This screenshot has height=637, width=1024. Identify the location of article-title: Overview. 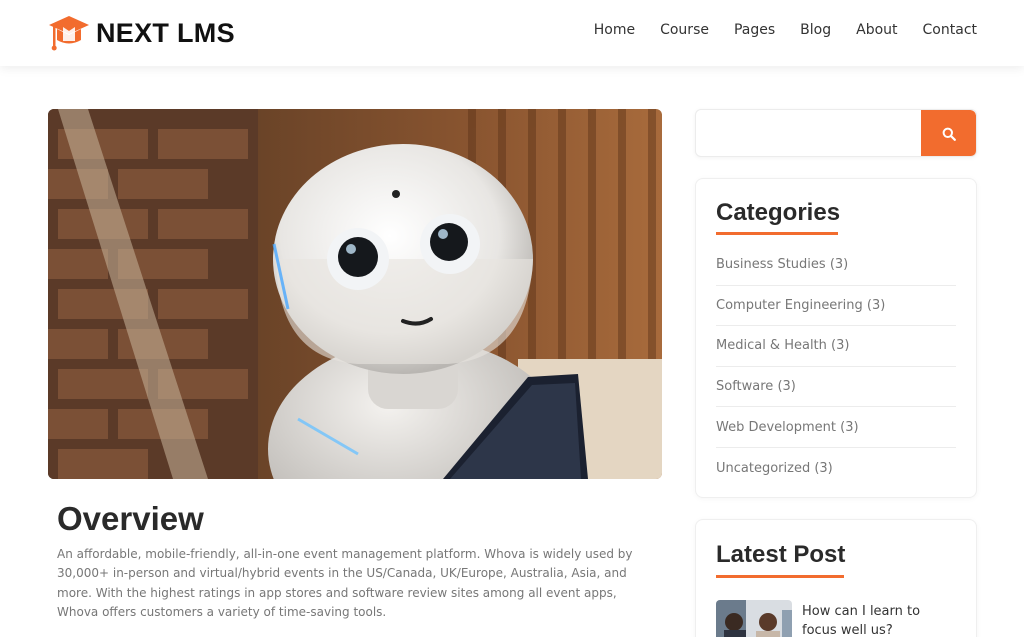
(130, 518).